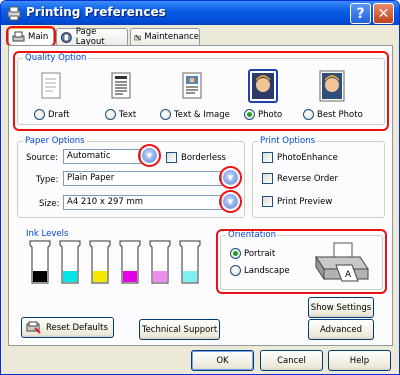  Describe the element at coordinates (267, 178) in the screenshot. I see `reverse-order-checkbox-box` at that location.